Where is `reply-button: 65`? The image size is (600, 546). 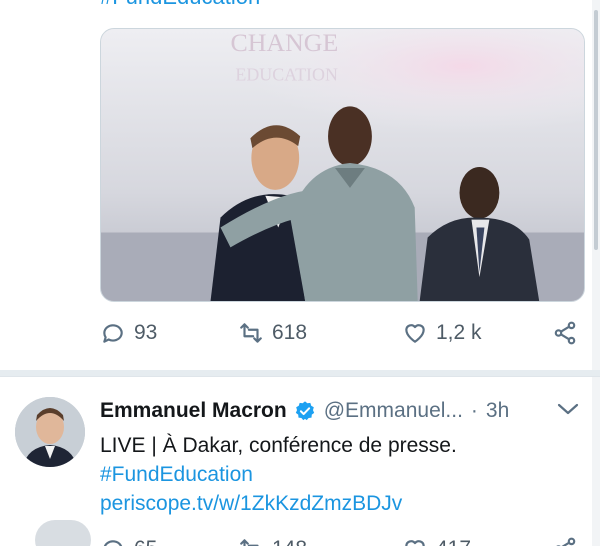 reply-button: 65 is located at coordinates (128, 540).